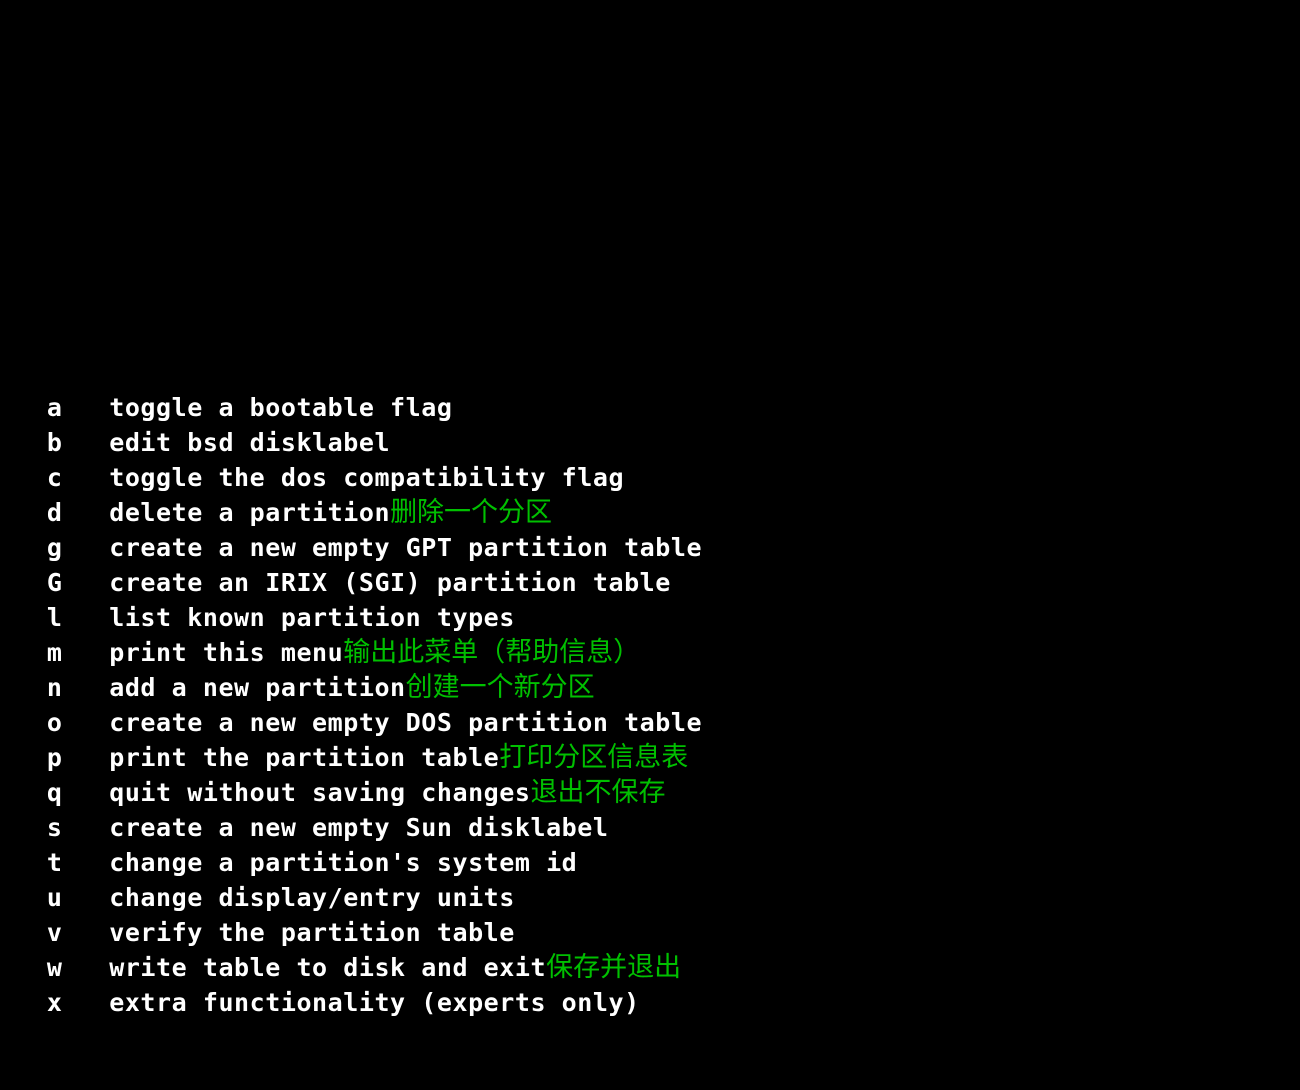  Describe the element at coordinates (650, 617) in the screenshot. I see `menu-item-l: l list known partition types` at that location.